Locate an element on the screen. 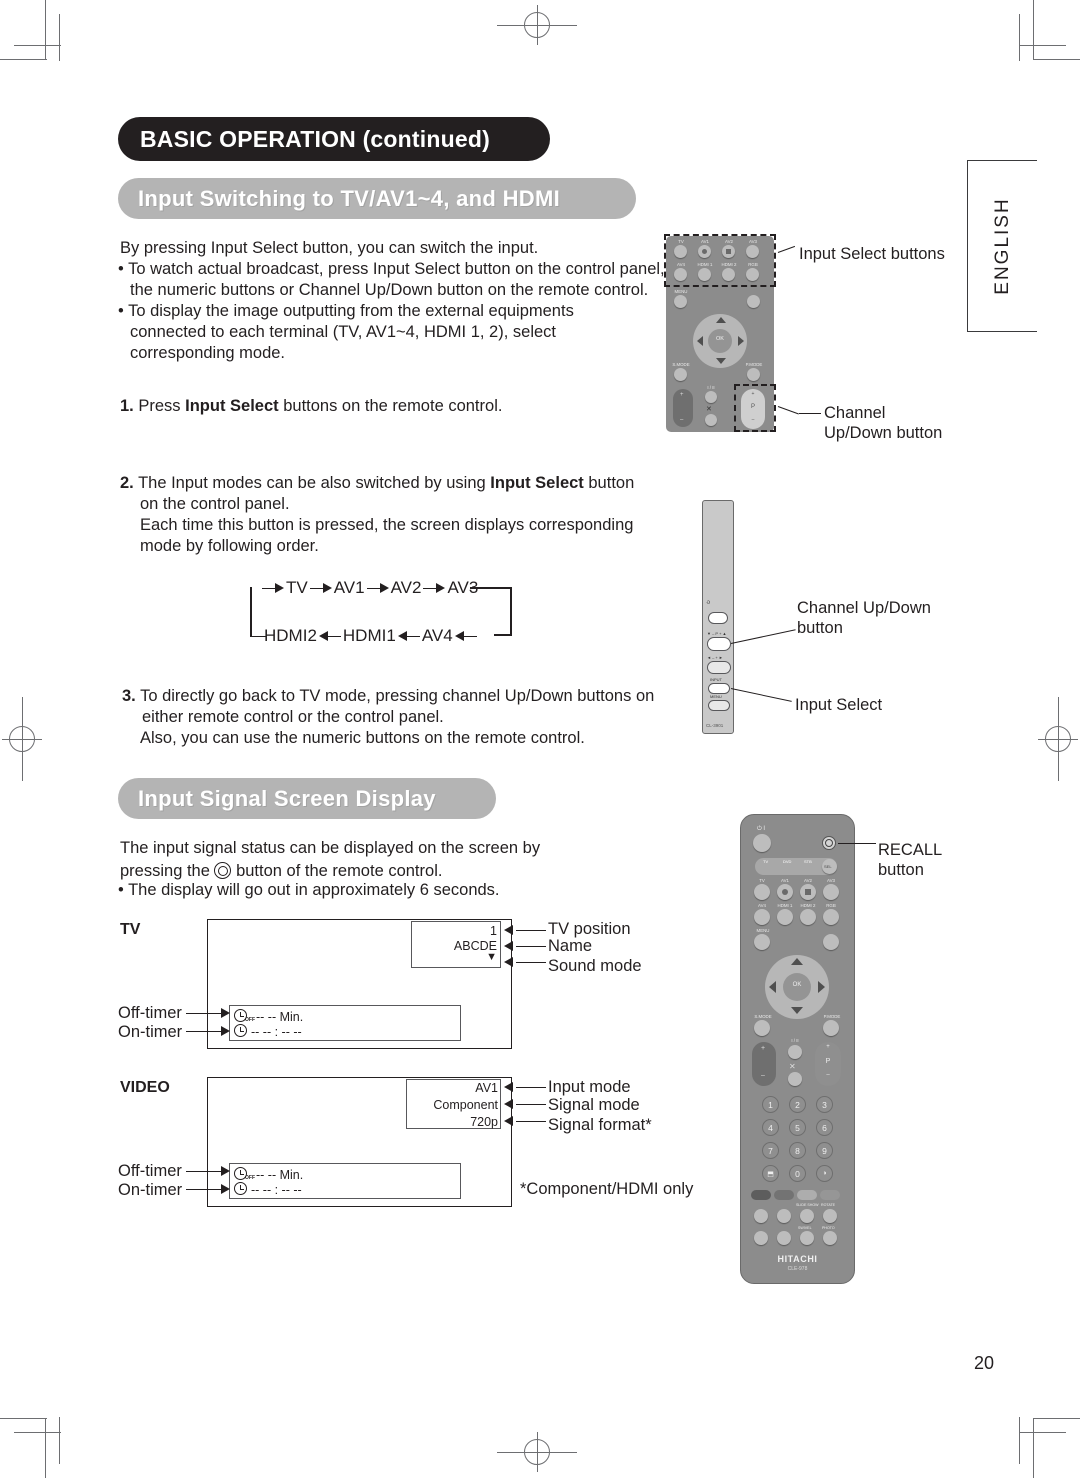 This screenshot has width=1080, height=1478. remote-top-dpad-left-icon is located at coordinates (700, 341).